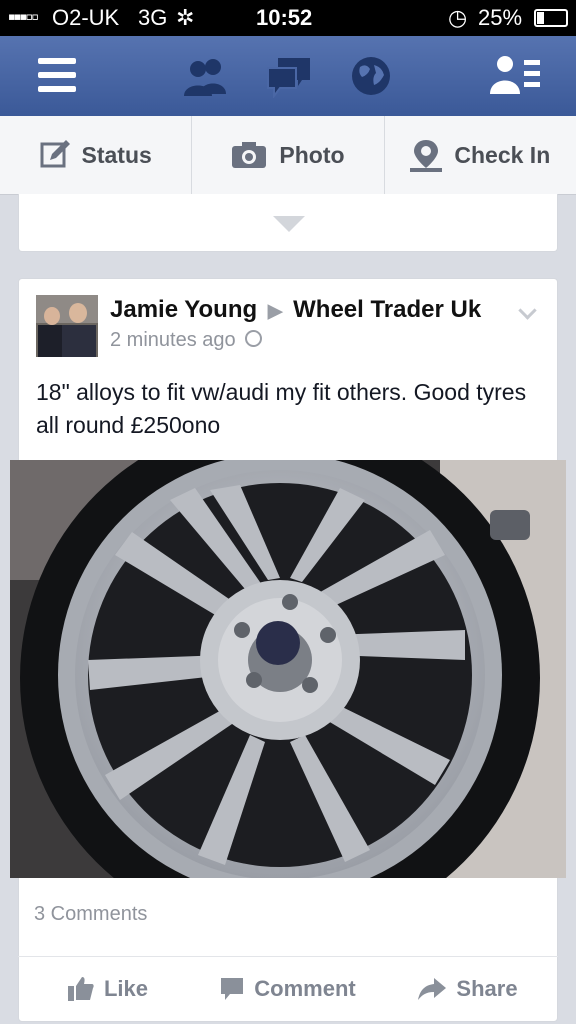 The height and width of the screenshot is (1024, 576). Describe the element at coordinates (500, 17) in the screenshot. I see `battery-label: 25%` at that location.